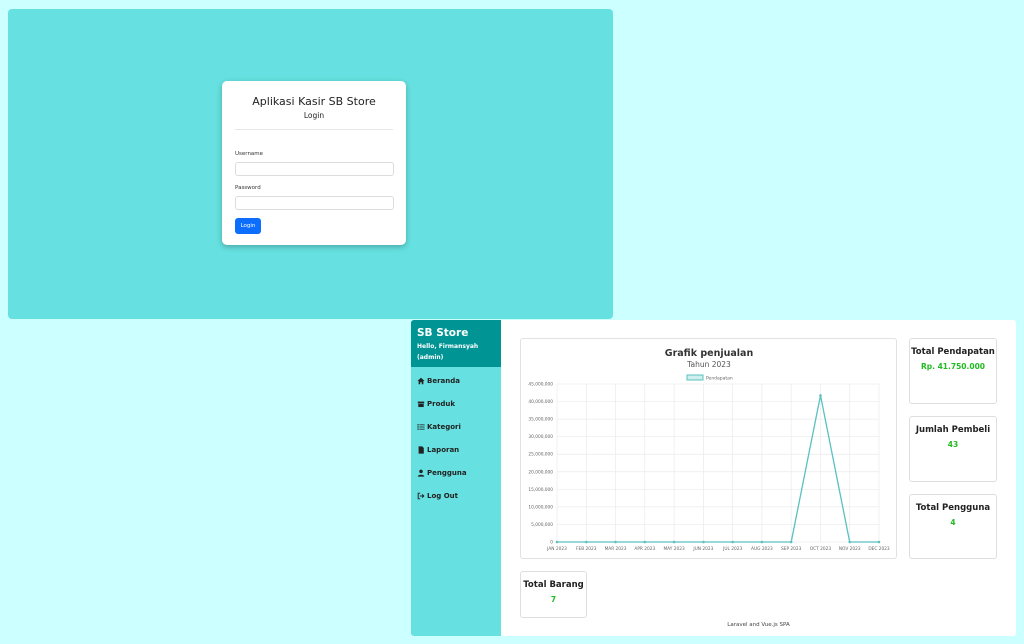 The height and width of the screenshot is (644, 1024). What do you see at coordinates (443, 333) in the screenshot?
I see `brand-title: SB Store` at bounding box center [443, 333].